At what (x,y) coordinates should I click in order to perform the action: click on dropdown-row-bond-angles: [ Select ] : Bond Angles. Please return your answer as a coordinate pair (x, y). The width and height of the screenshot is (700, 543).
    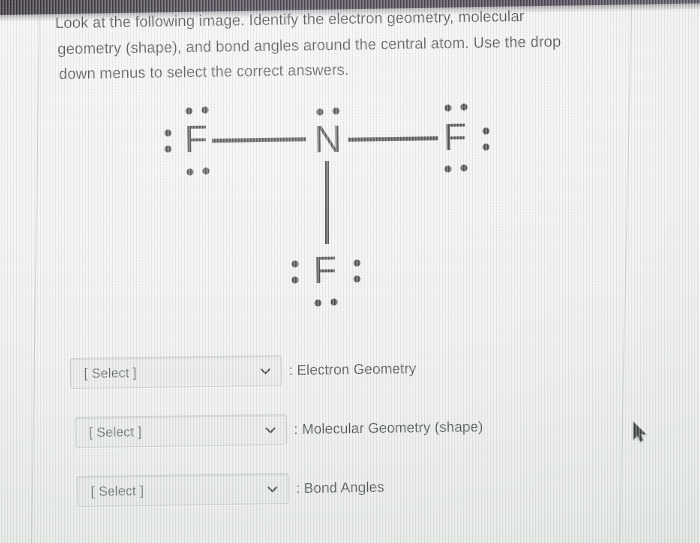
    Looking at the image, I should click on (230, 489).